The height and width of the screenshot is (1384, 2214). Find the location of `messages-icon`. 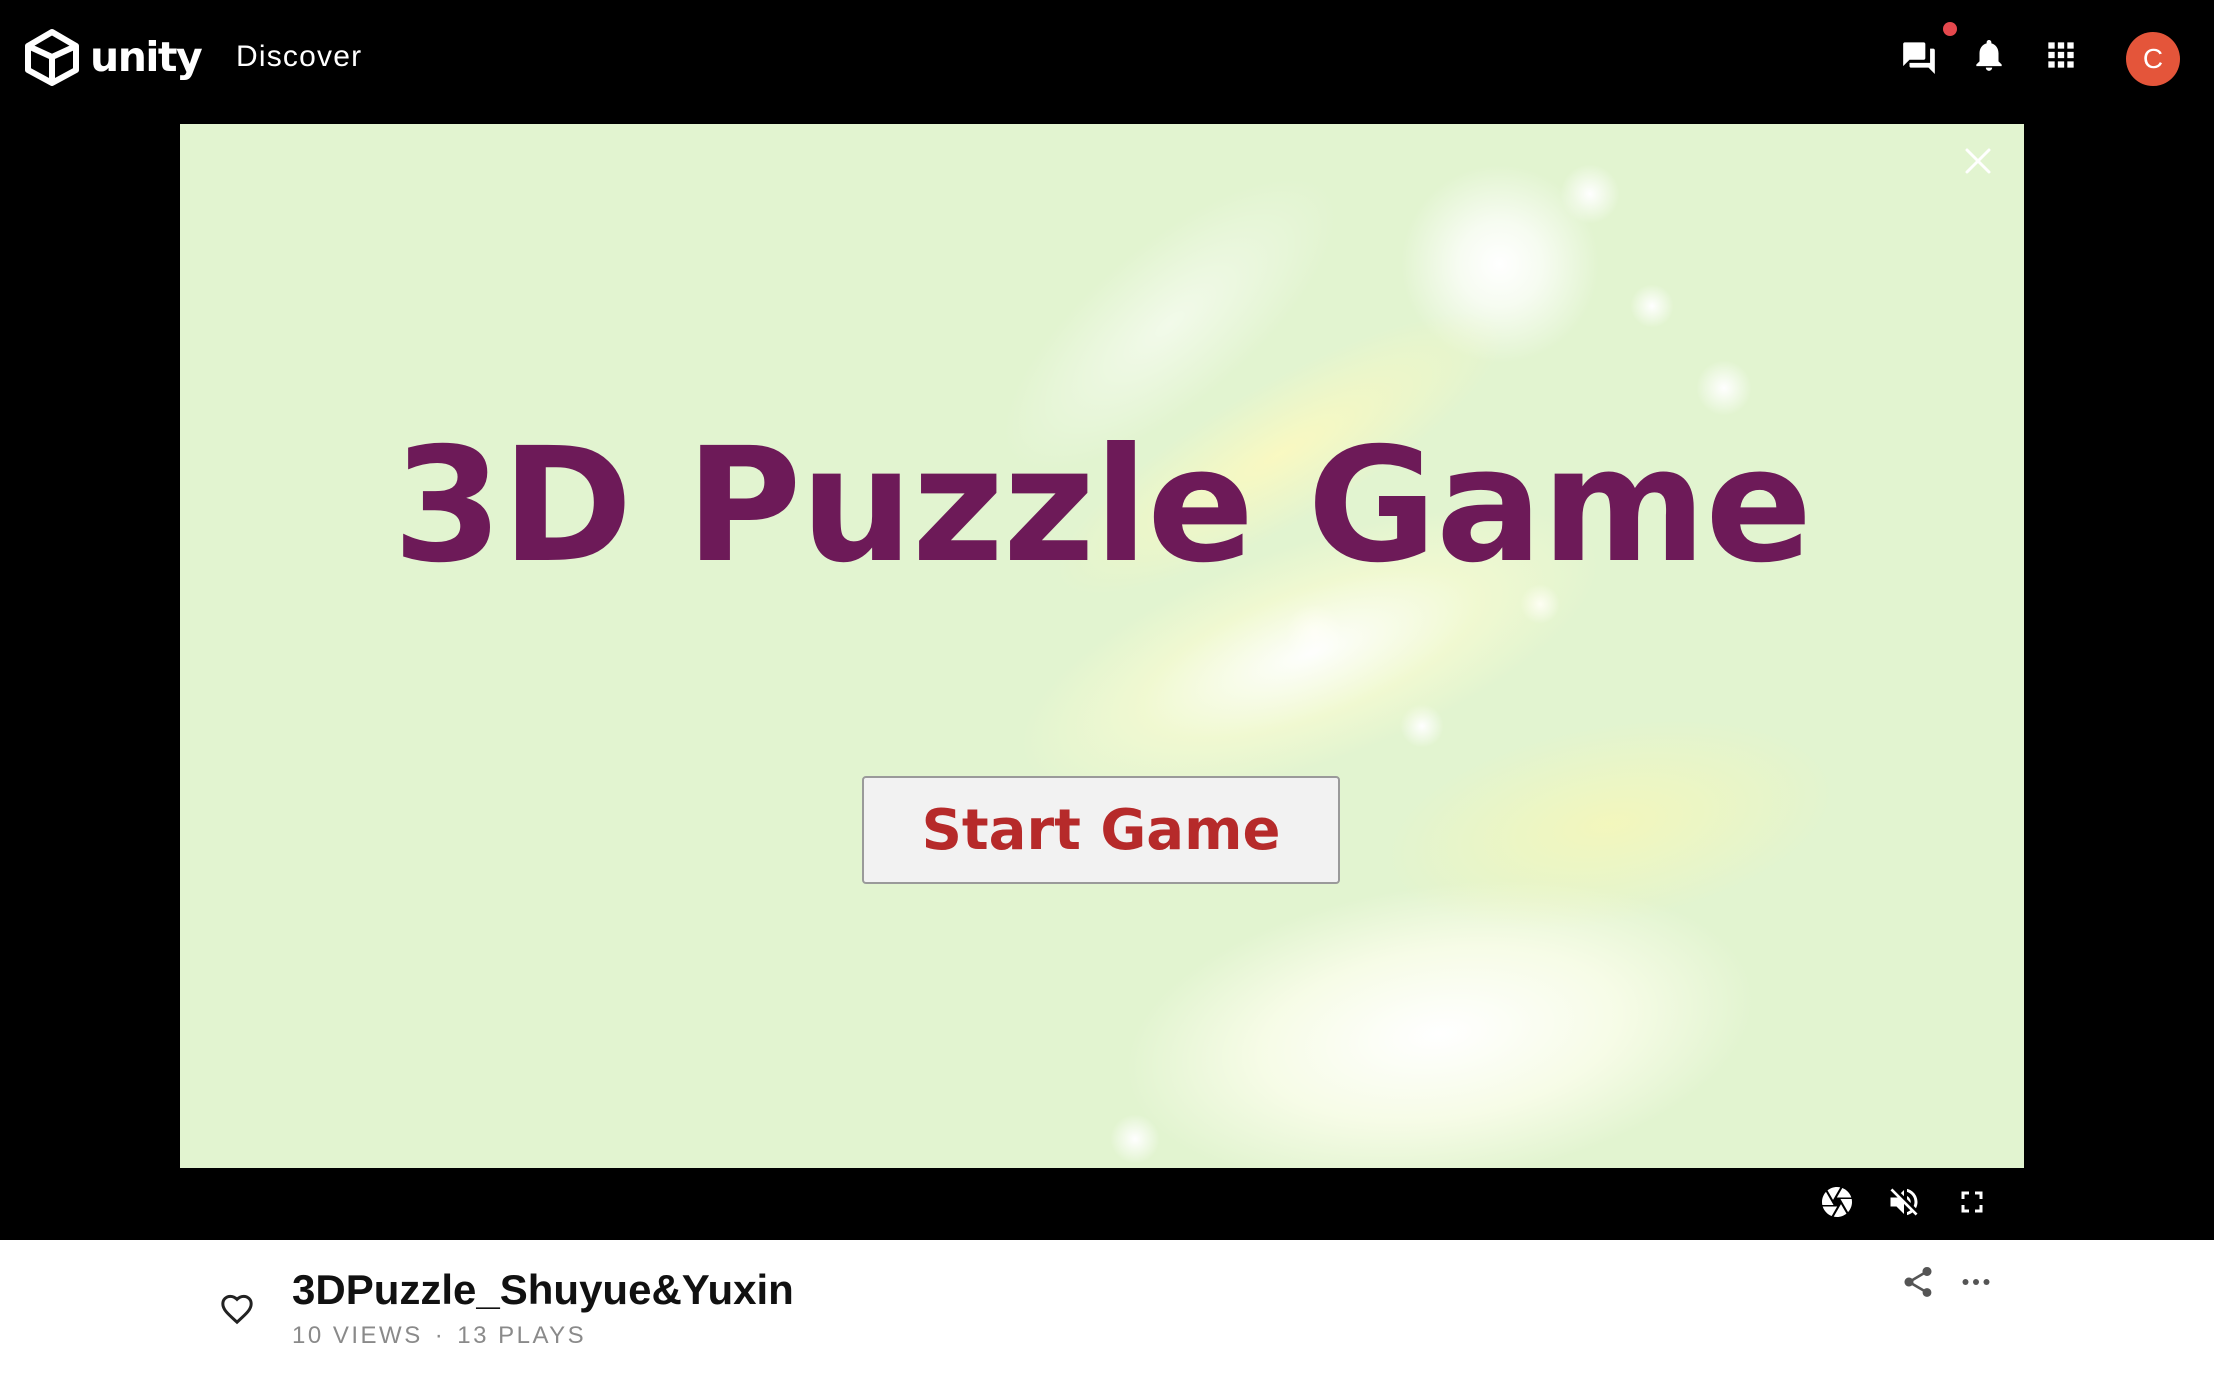

messages-icon is located at coordinates (1919, 55).